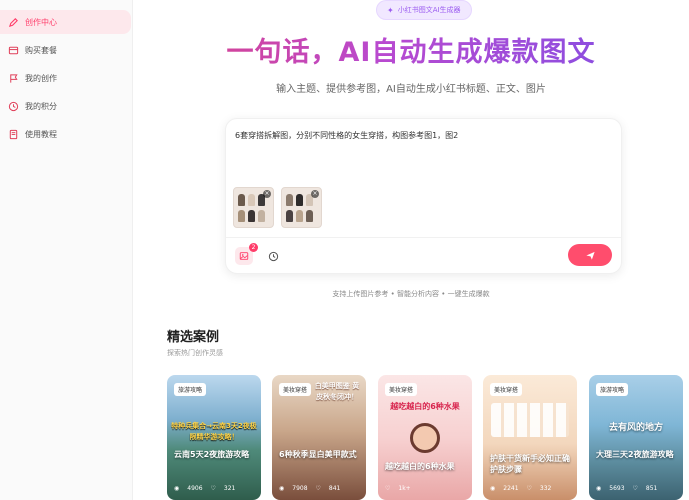 This screenshot has height=500, width=689. Describe the element at coordinates (205, 488) in the screenshot. I see `card-stats: ◉ 4906 ♡ 321` at that location.